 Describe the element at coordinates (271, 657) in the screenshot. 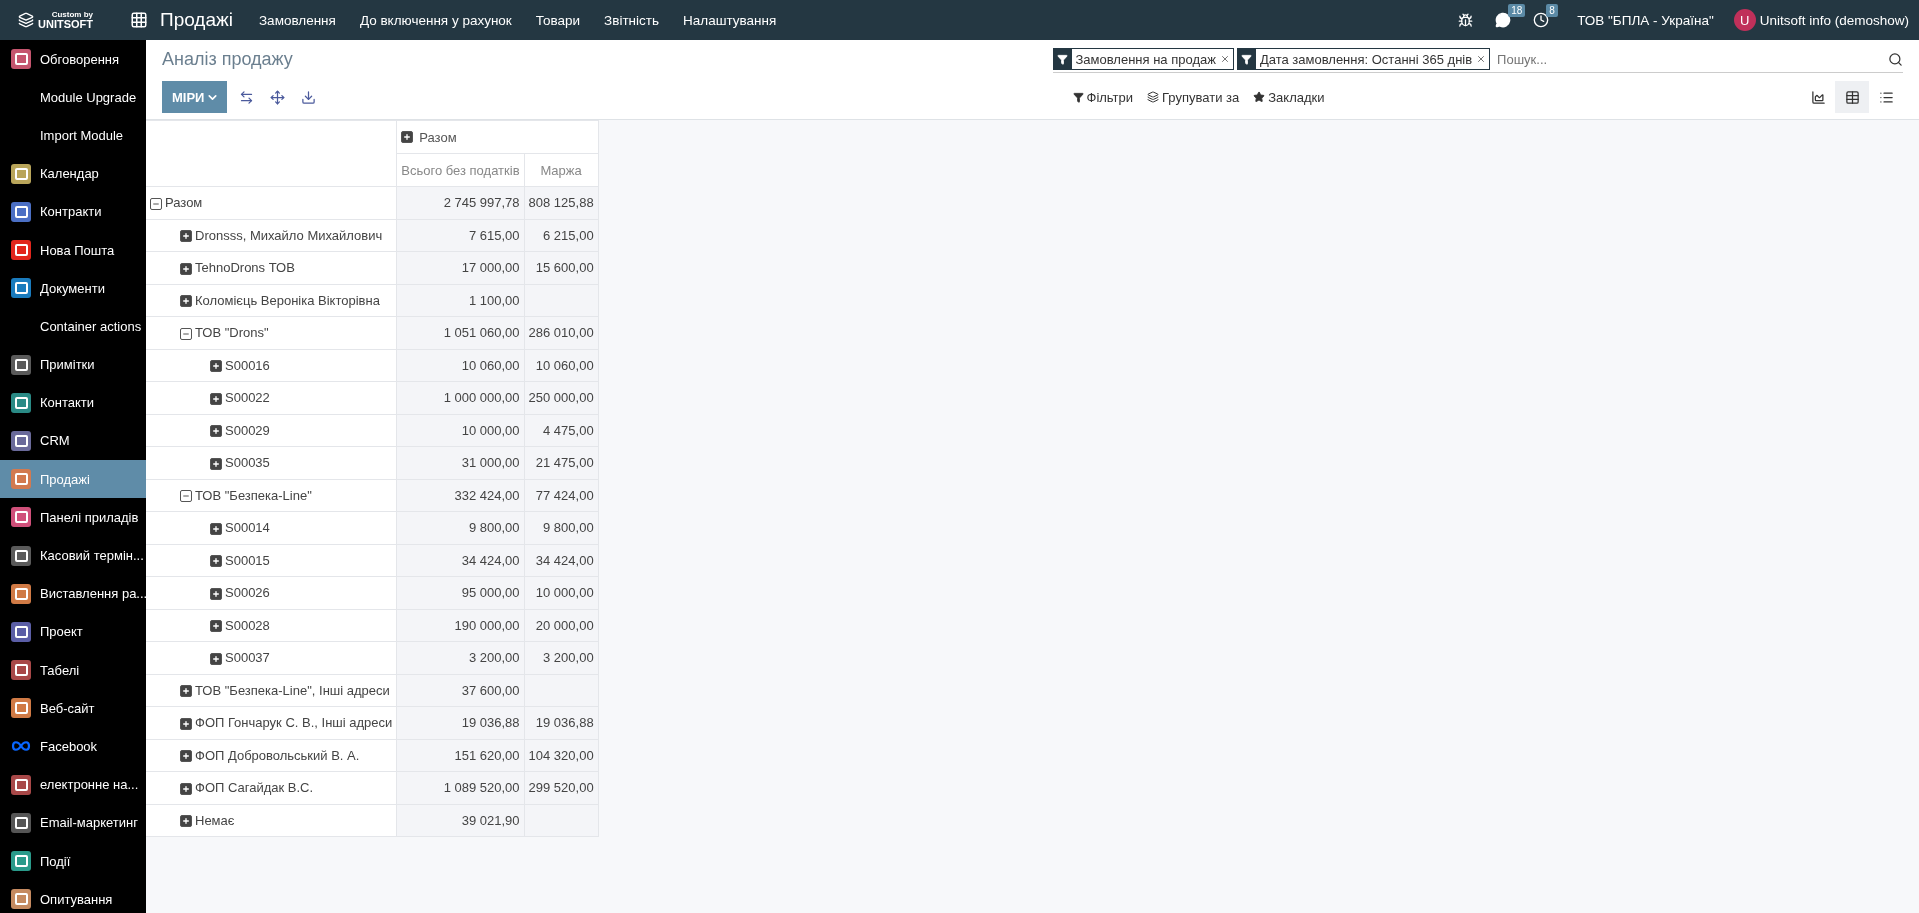

I see `row-header: S00037` at that location.